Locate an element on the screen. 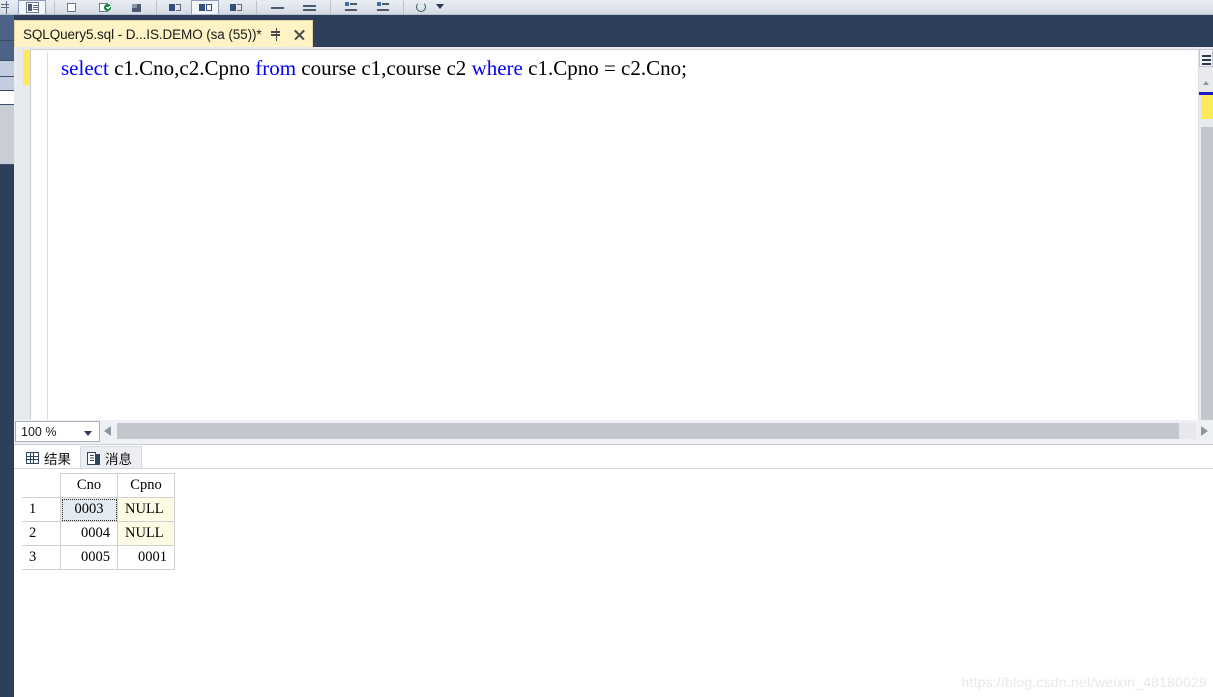  sql-keyword-select: select is located at coordinates (85, 68).